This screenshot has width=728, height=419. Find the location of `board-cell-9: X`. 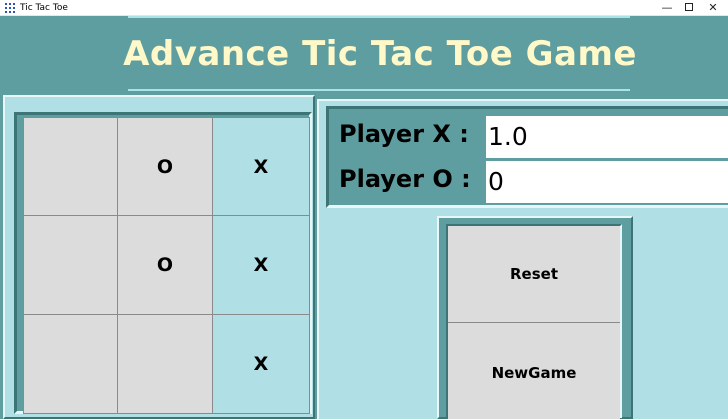

board-cell-9: X is located at coordinates (261, 364).